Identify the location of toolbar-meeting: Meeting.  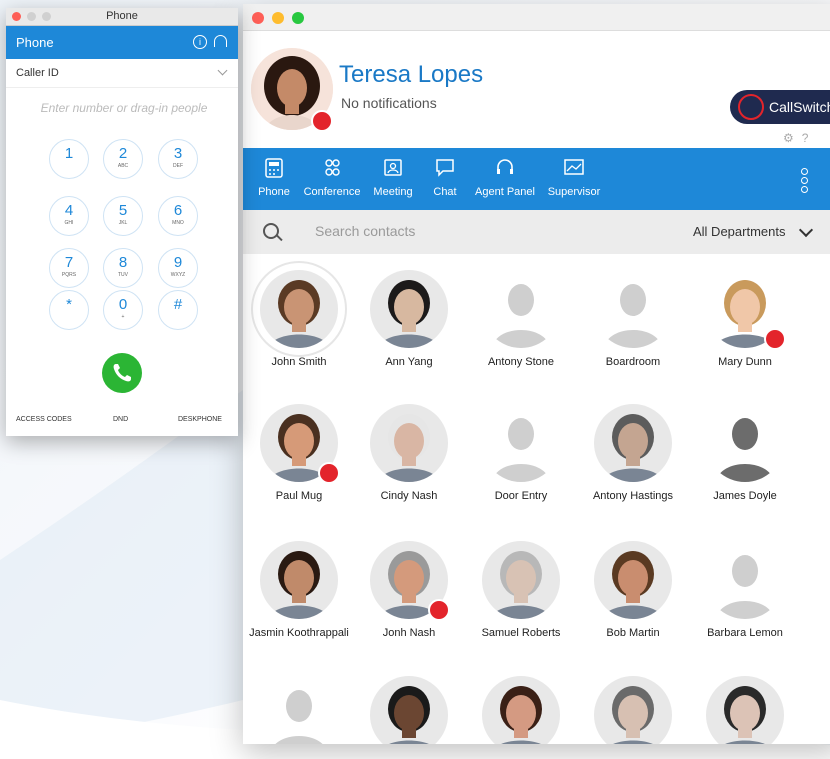
(393, 179).